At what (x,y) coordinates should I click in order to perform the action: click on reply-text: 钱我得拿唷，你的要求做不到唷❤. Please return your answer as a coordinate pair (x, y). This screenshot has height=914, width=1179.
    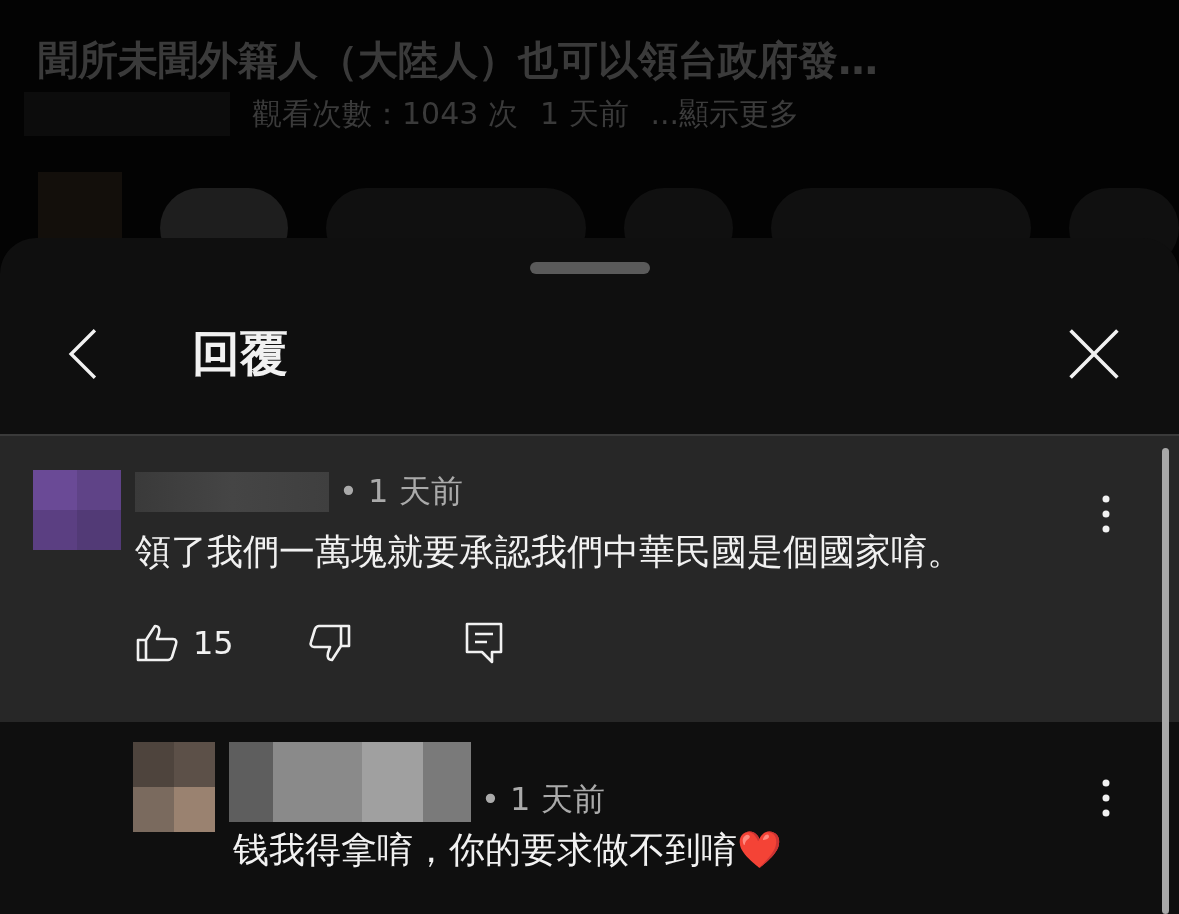
    Looking at the image, I should click on (508, 850).